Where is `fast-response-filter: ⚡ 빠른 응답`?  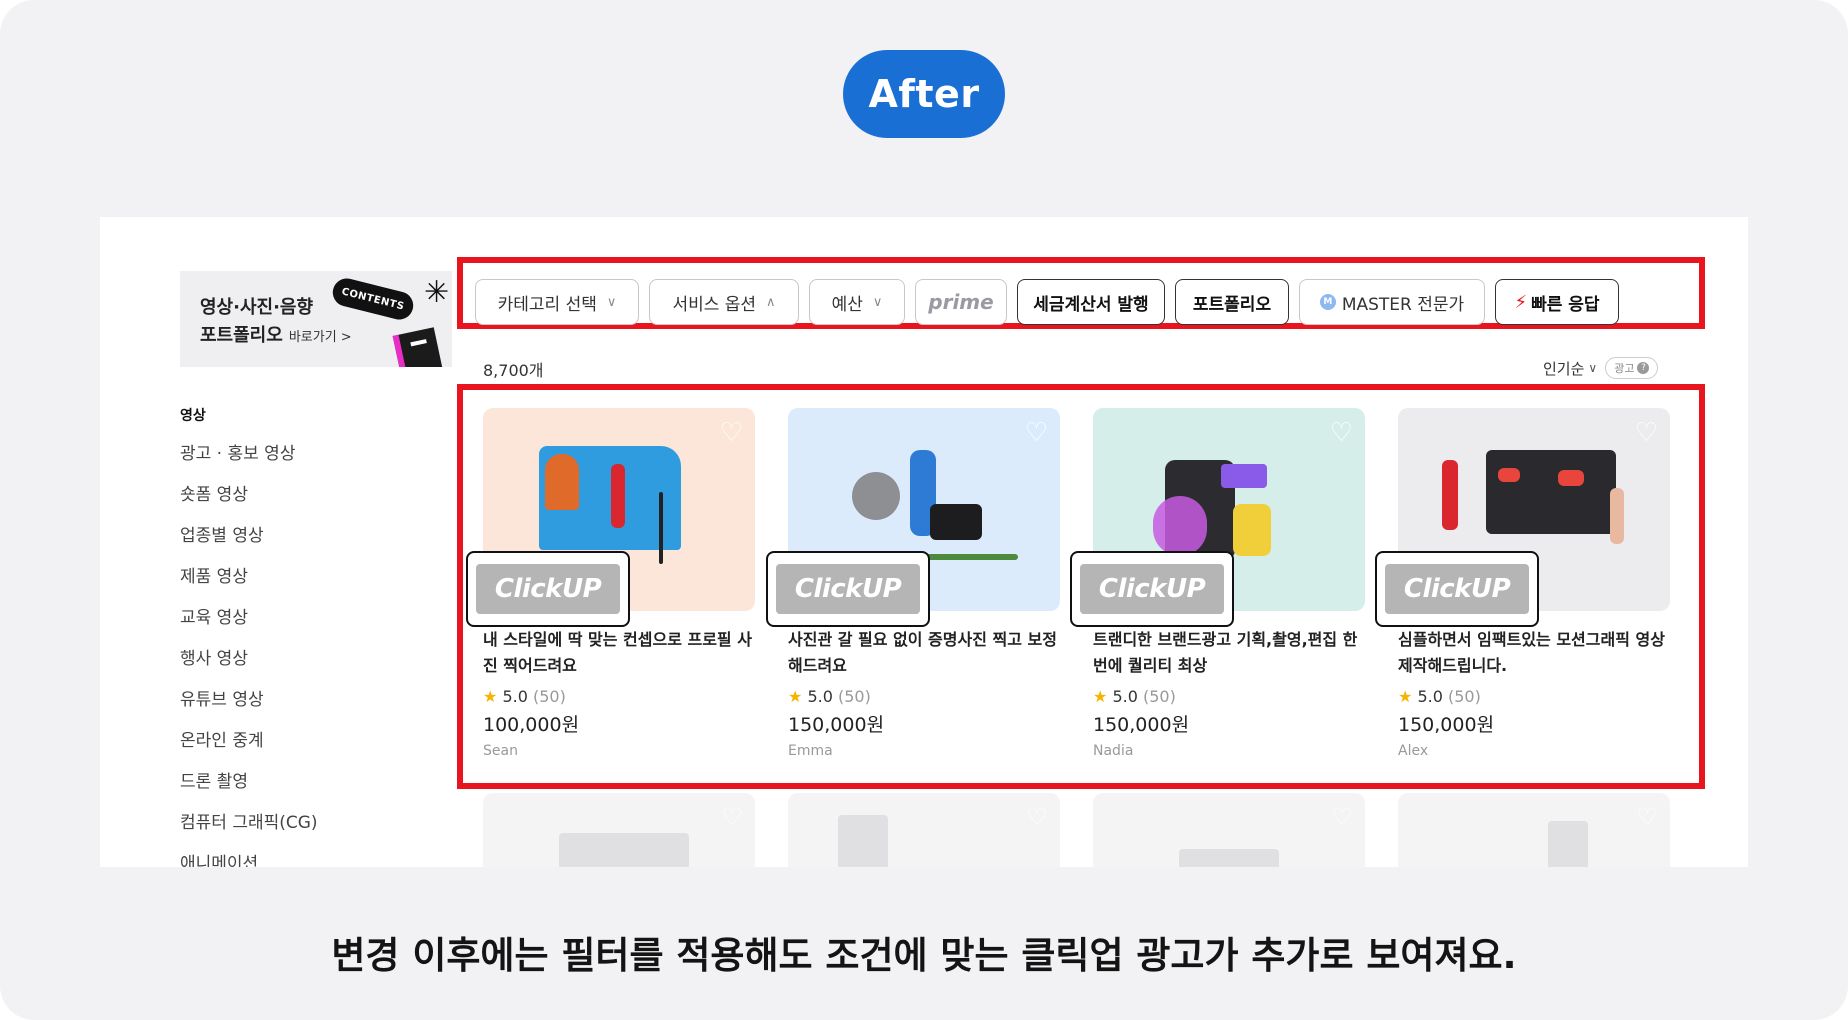 fast-response-filter: ⚡ 빠른 응답 is located at coordinates (1557, 302).